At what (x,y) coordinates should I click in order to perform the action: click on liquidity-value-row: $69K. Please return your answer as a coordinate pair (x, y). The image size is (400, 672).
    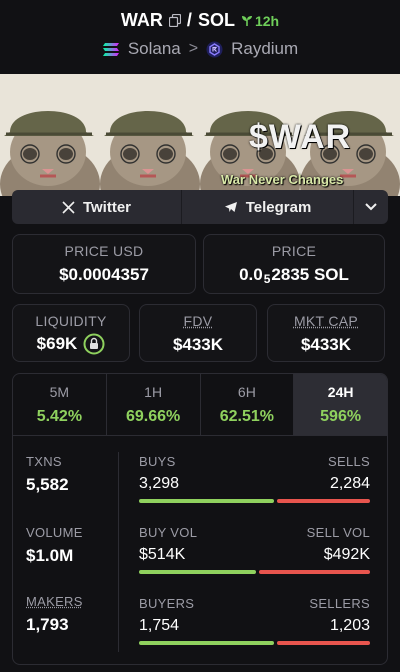
    Looking at the image, I should click on (71, 344).